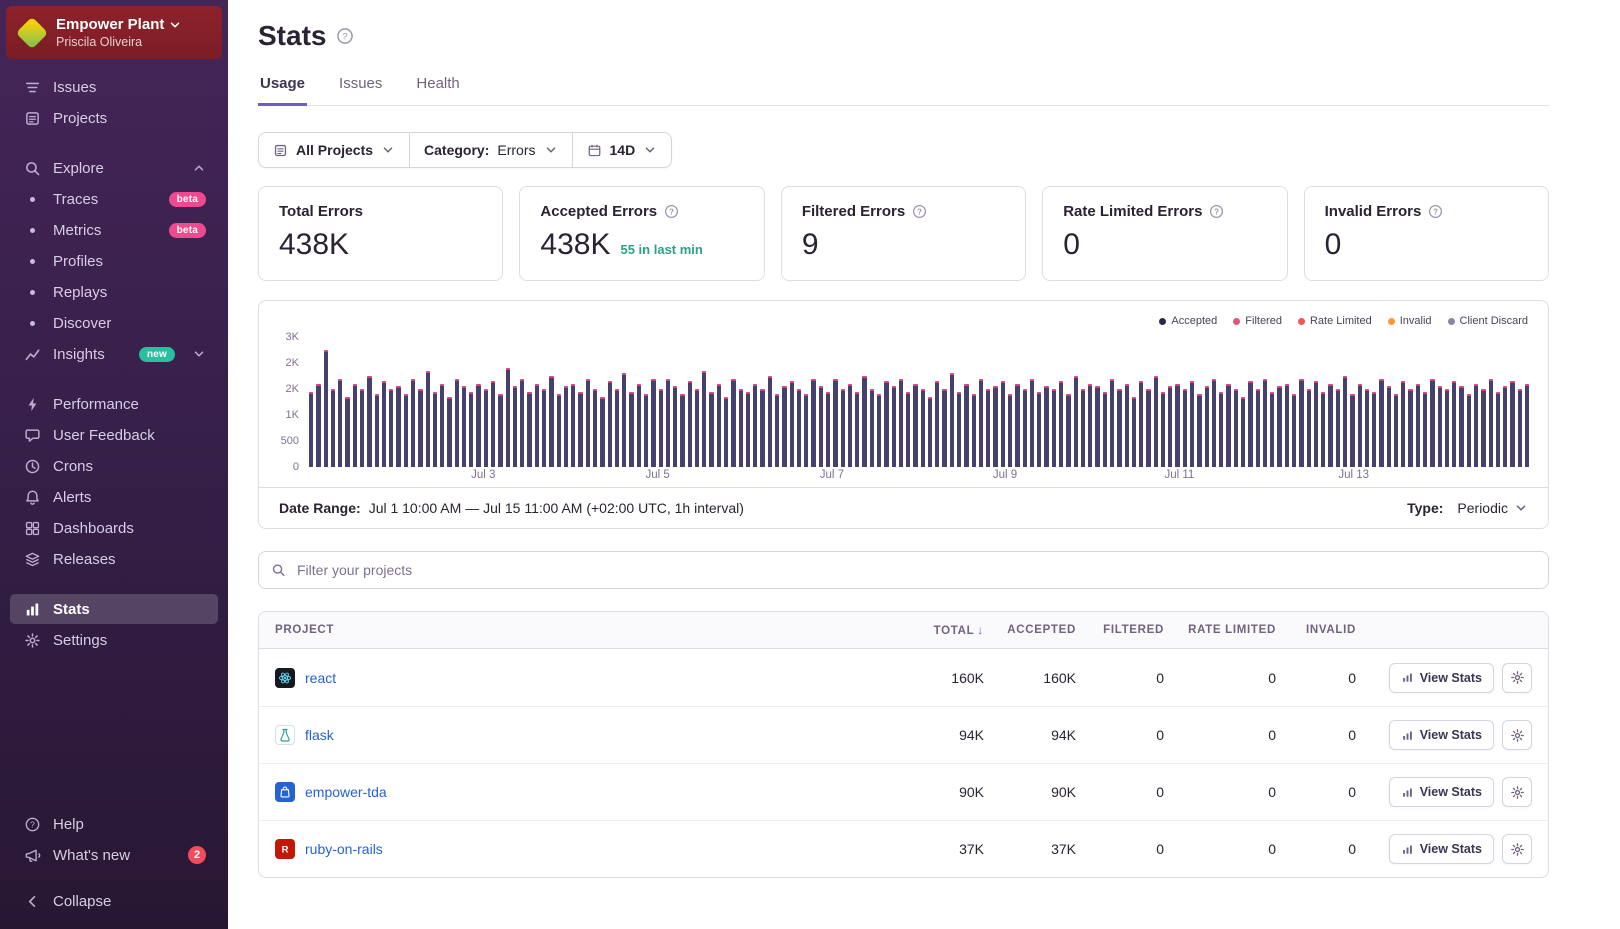 This screenshot has width=1620, height=929. Describe the element at coordinates (853, 211) in the screenshot. I see `card-title: Filtered Errors` at that location.